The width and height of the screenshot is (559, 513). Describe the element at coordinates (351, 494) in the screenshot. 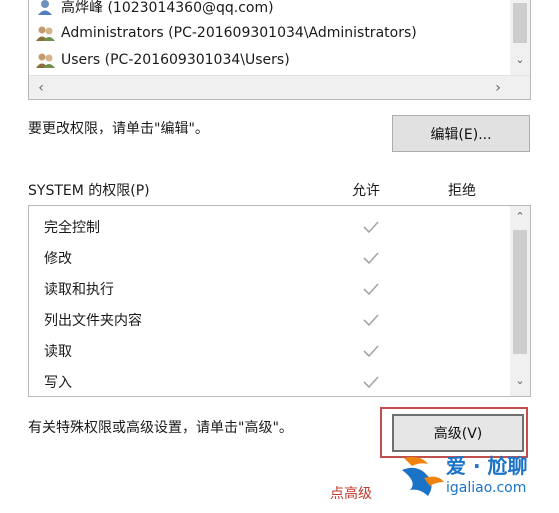

I see `annotation-text: 点高级` at that location.